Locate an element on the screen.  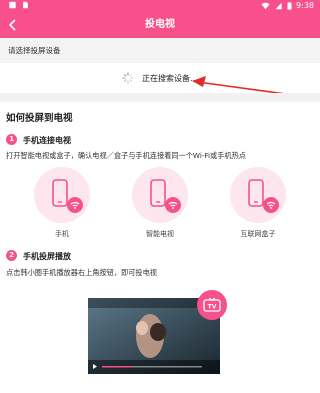
back-button is located at coordinates (13, 25).